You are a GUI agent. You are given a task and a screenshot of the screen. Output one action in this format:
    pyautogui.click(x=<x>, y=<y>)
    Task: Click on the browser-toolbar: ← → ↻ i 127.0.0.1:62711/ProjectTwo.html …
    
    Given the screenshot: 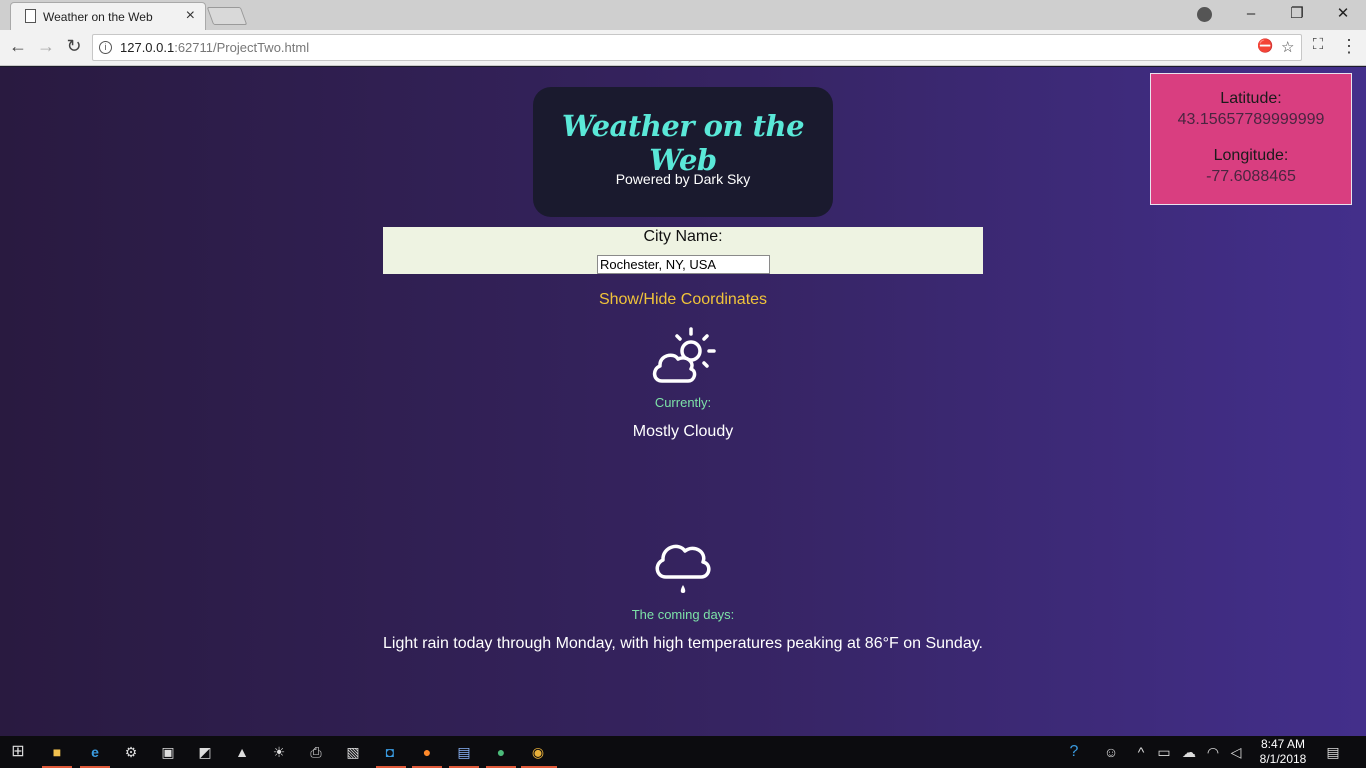 What is the action you would take?
    pyautogui.click(x=683, y=48)
    